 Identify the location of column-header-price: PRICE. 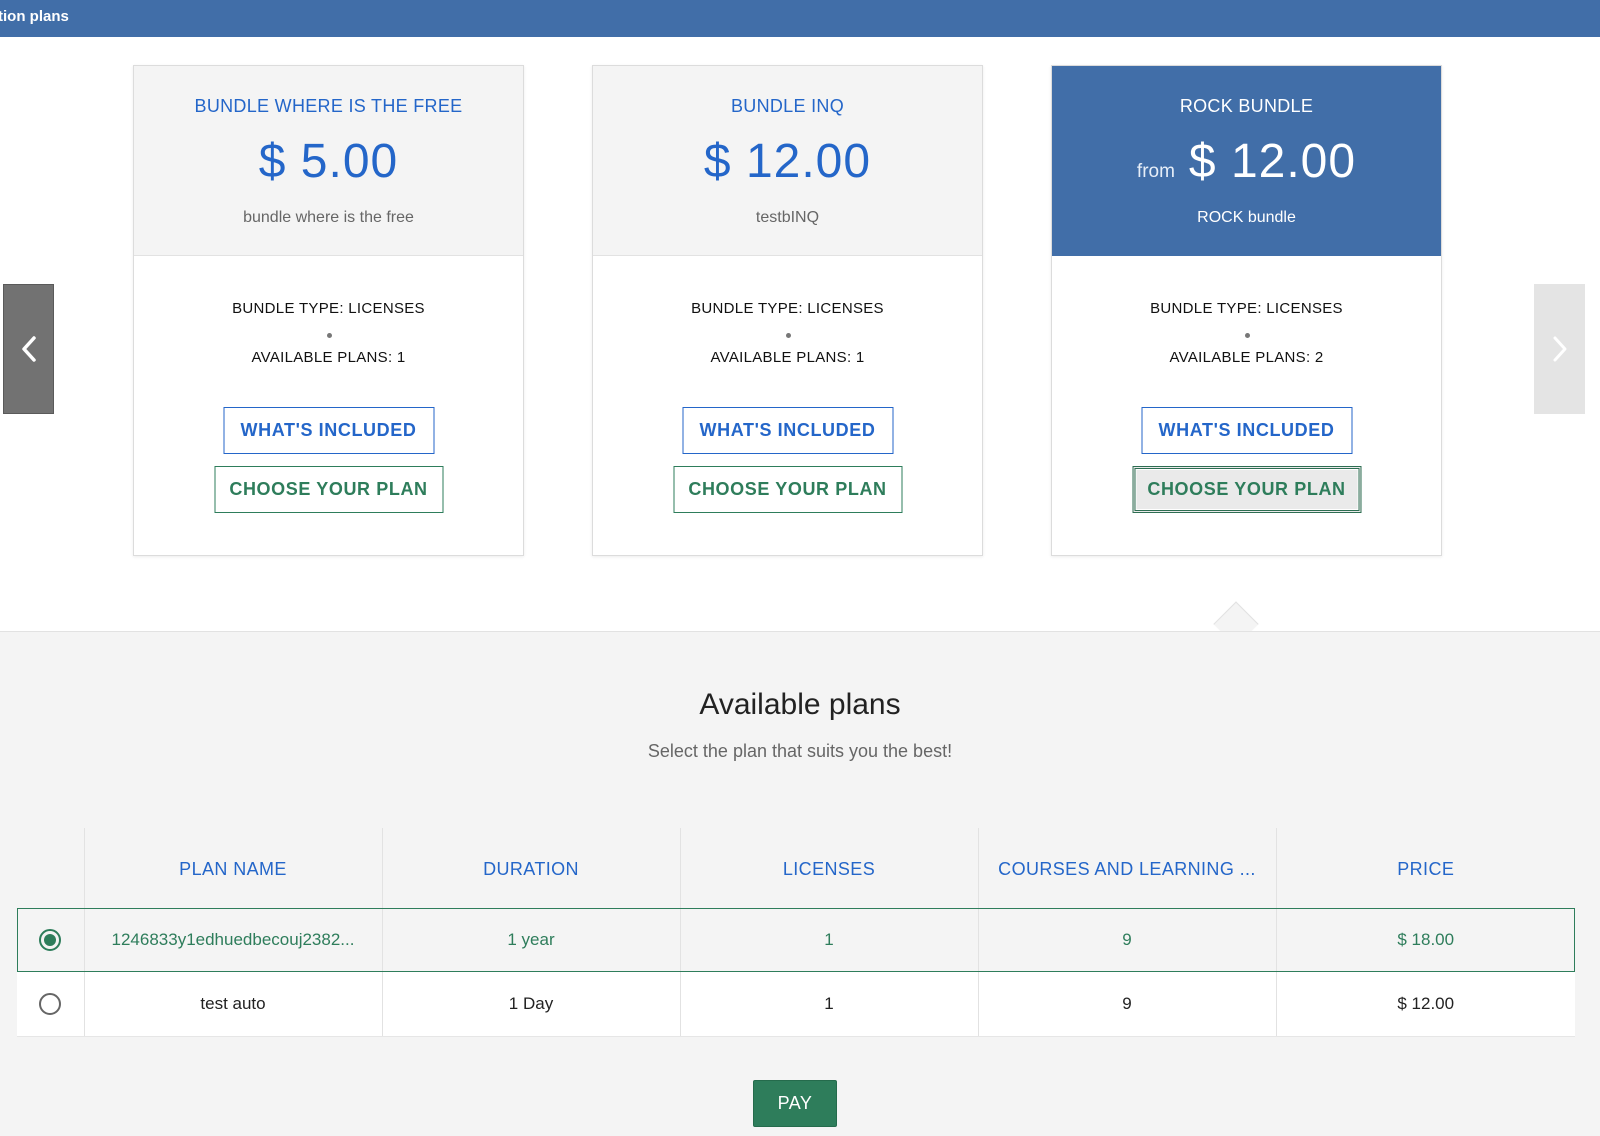
(1425, 868).